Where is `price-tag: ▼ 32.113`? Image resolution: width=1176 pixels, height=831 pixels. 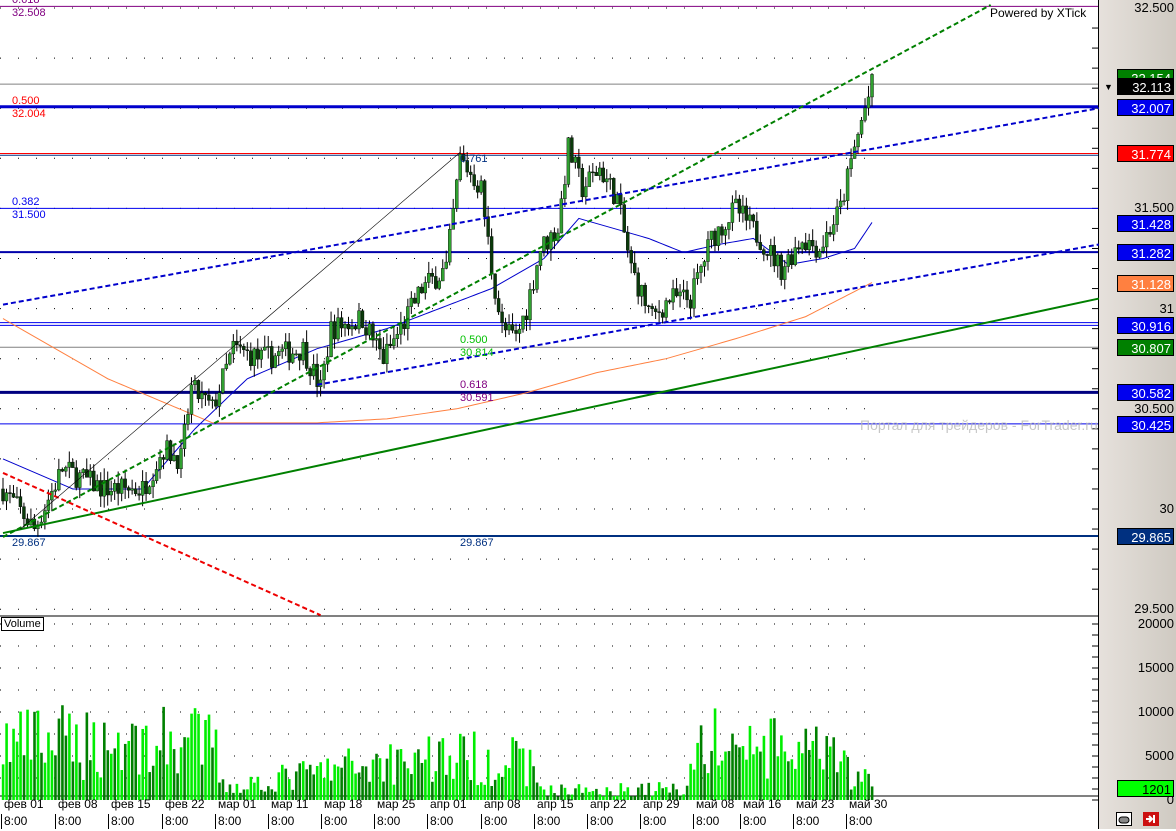
price-tag: ▼ 32.113 is located at coordinates (1139, 86).